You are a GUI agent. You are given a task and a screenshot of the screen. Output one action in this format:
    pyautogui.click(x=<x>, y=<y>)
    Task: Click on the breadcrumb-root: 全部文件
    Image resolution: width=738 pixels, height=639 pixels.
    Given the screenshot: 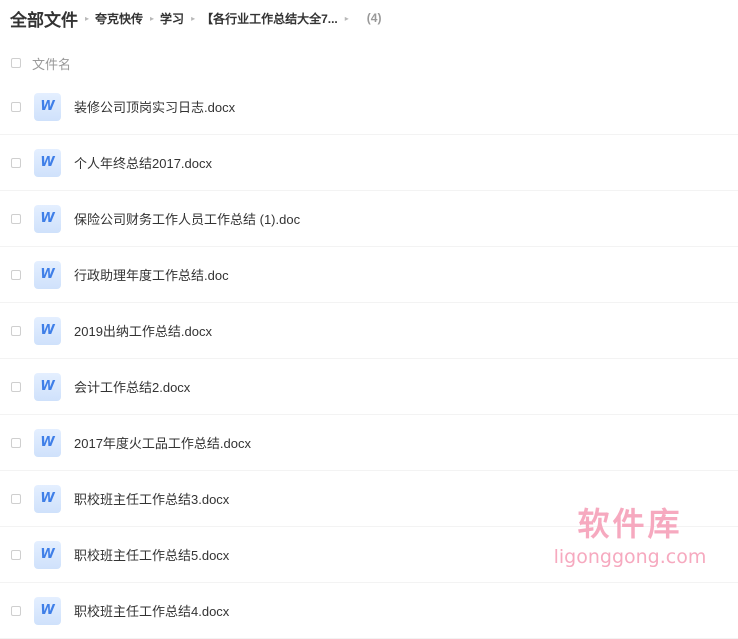 What is the action you would take?
    pyautogui.click(x=44, y=18)
    